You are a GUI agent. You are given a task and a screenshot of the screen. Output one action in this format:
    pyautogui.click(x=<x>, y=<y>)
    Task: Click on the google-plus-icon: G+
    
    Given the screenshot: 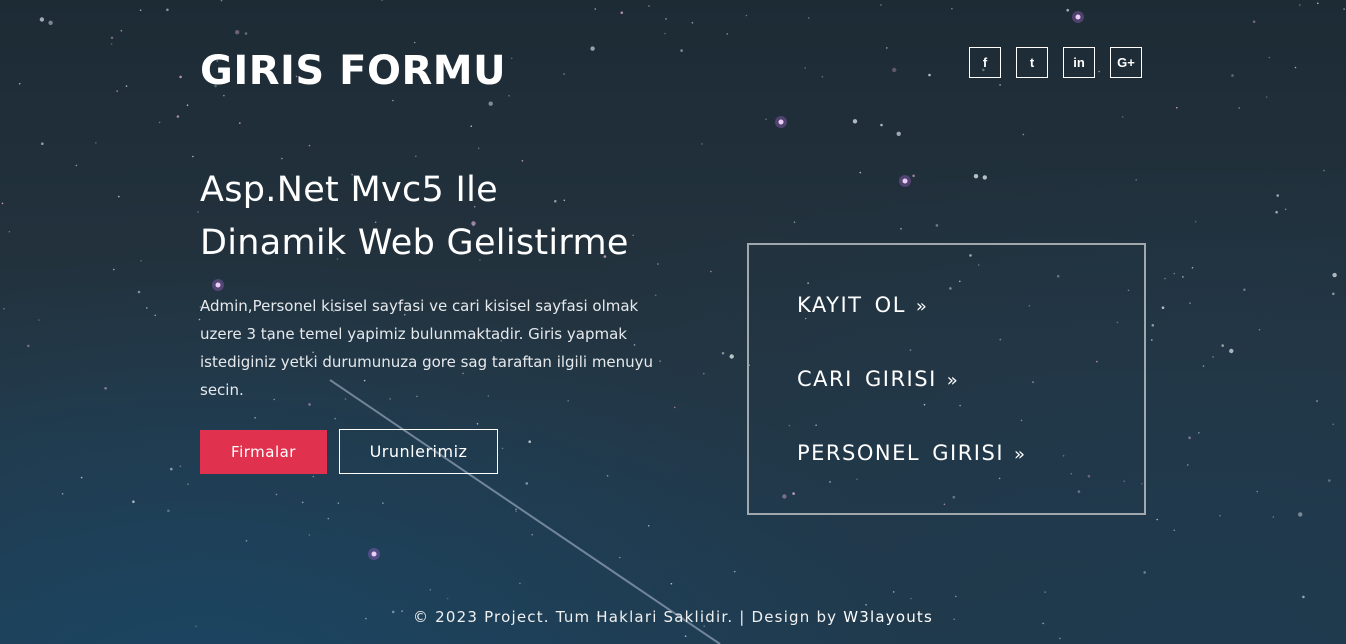 What is the action you would take?
    pyautogui.click(x=1126, y=62)
    